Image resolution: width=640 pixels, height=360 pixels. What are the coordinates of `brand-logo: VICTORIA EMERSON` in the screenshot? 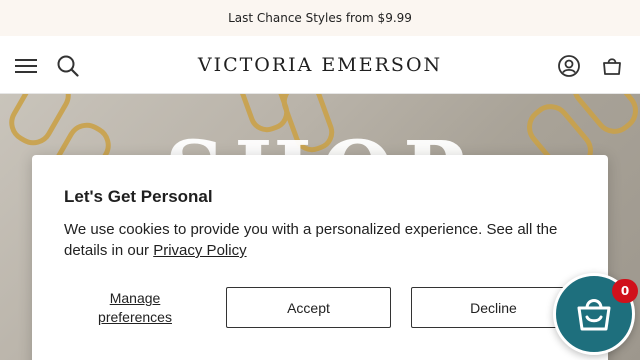 It's located at (320, 65).